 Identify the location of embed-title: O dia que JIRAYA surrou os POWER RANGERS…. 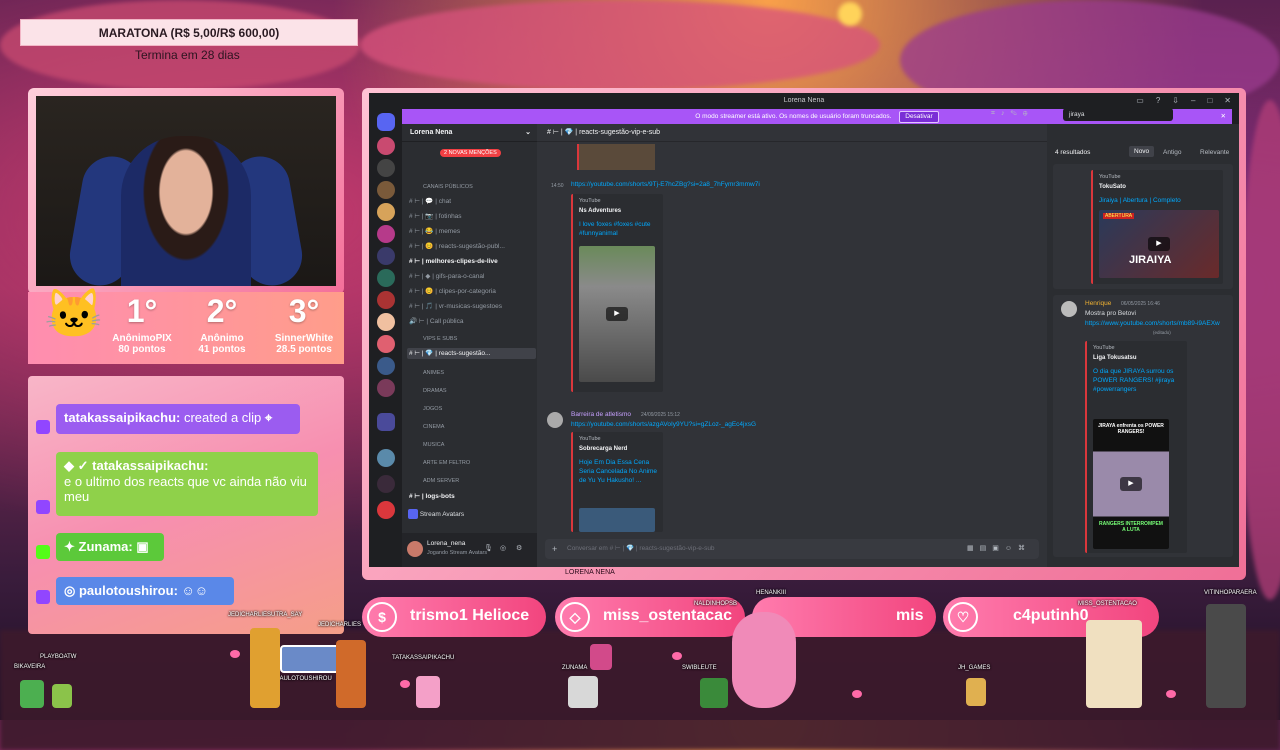
(1134, 380).